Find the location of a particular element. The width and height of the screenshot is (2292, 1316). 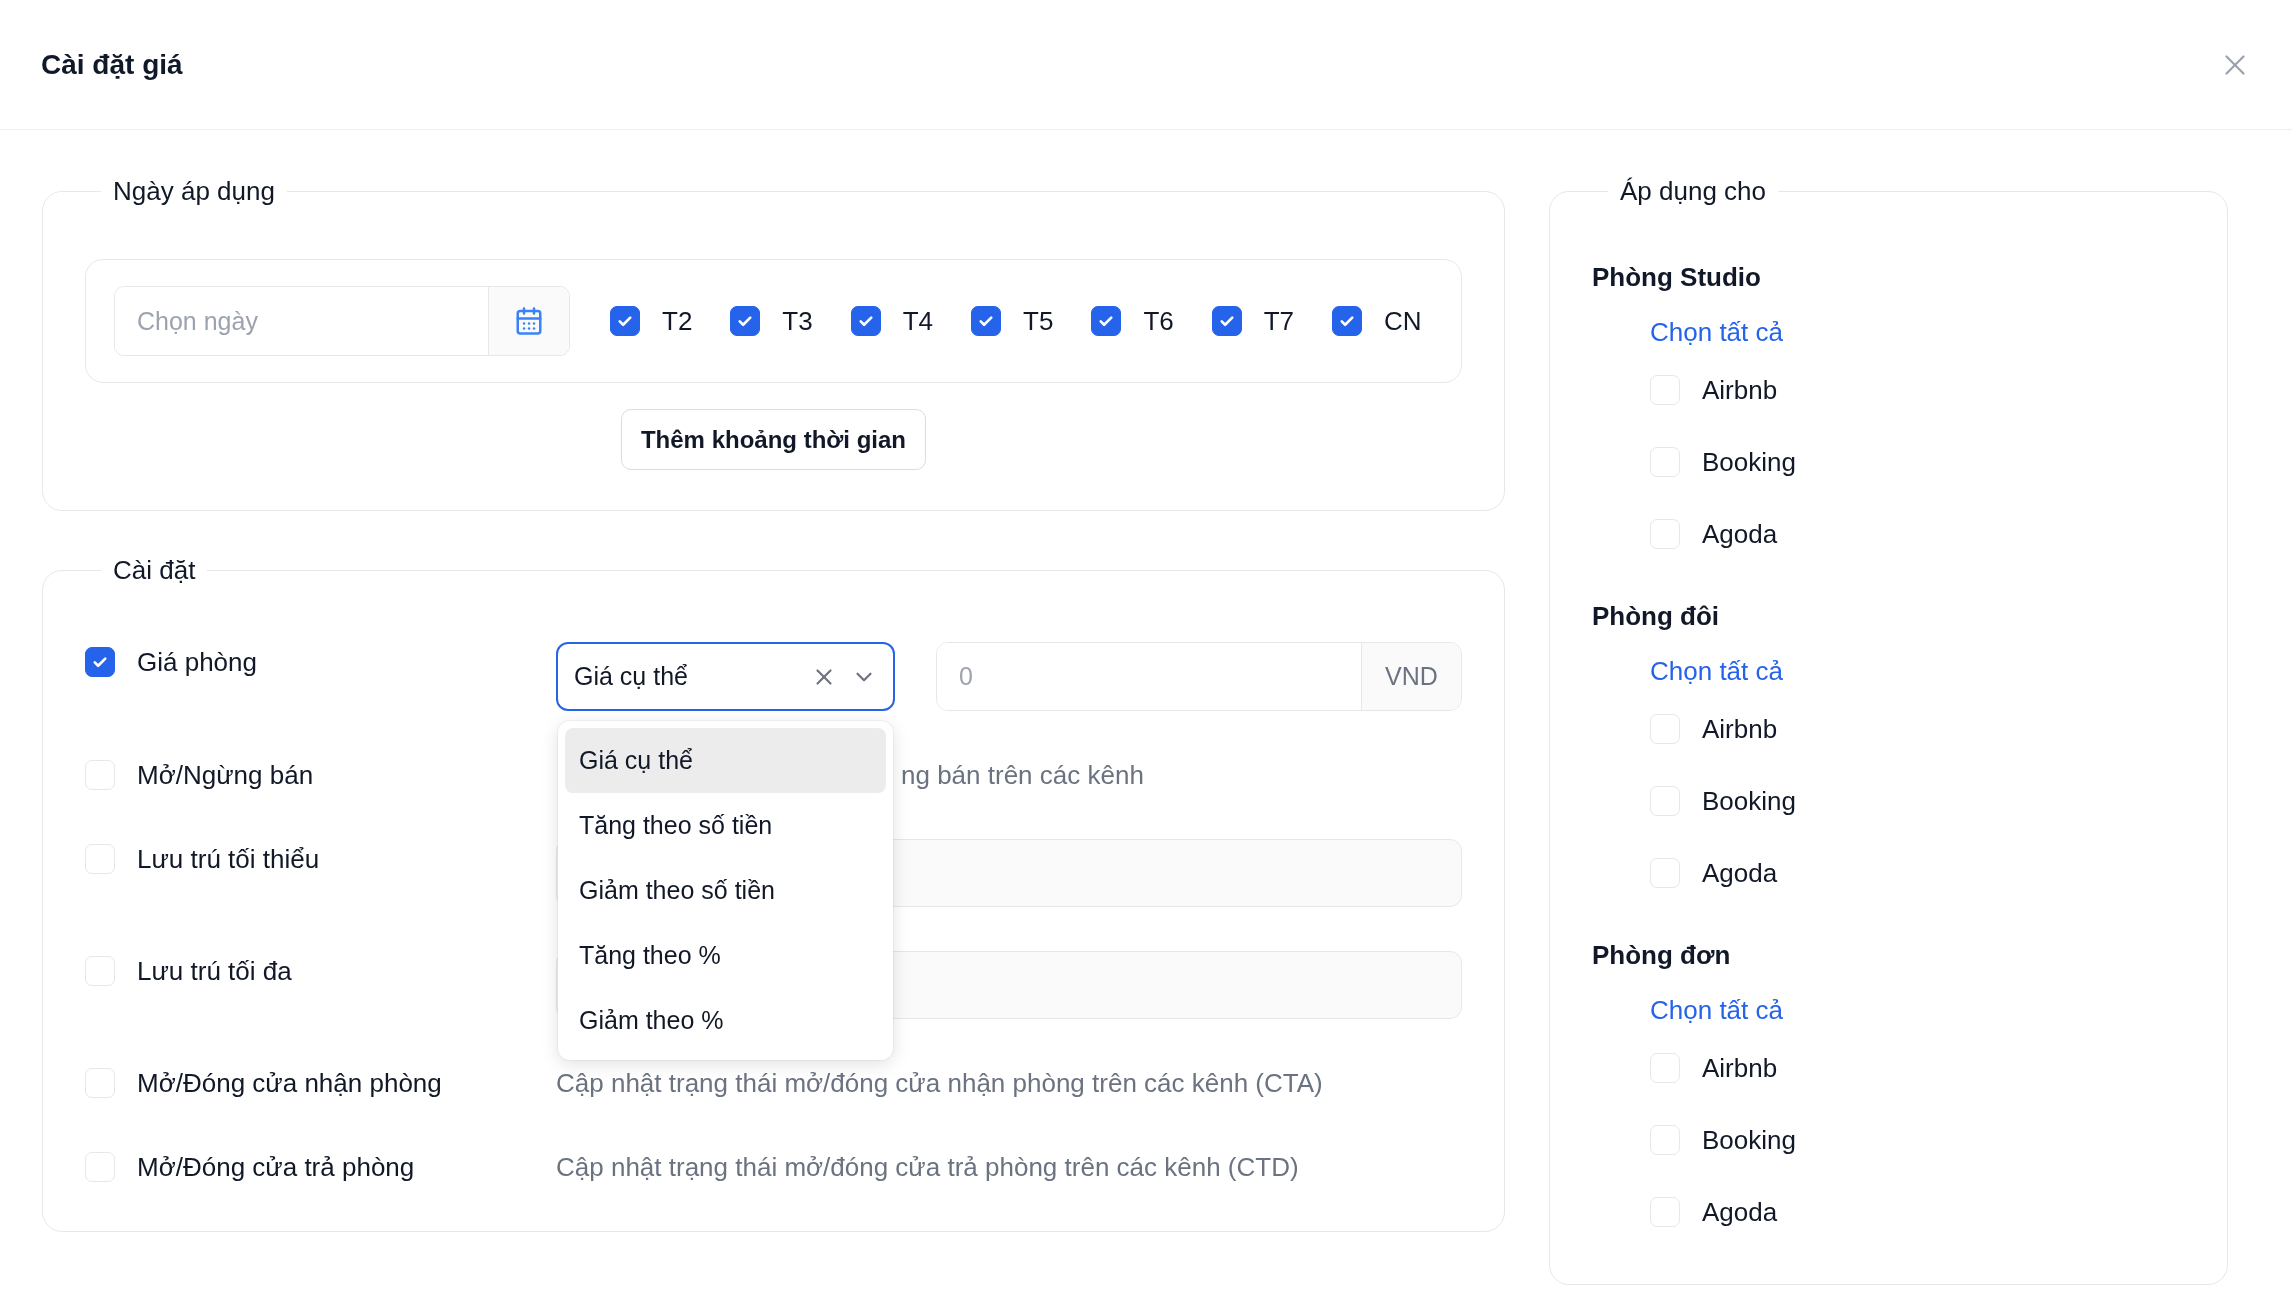

add-time-range-button: Thêm khoảng thời gian is located at coordinates (773, 439).